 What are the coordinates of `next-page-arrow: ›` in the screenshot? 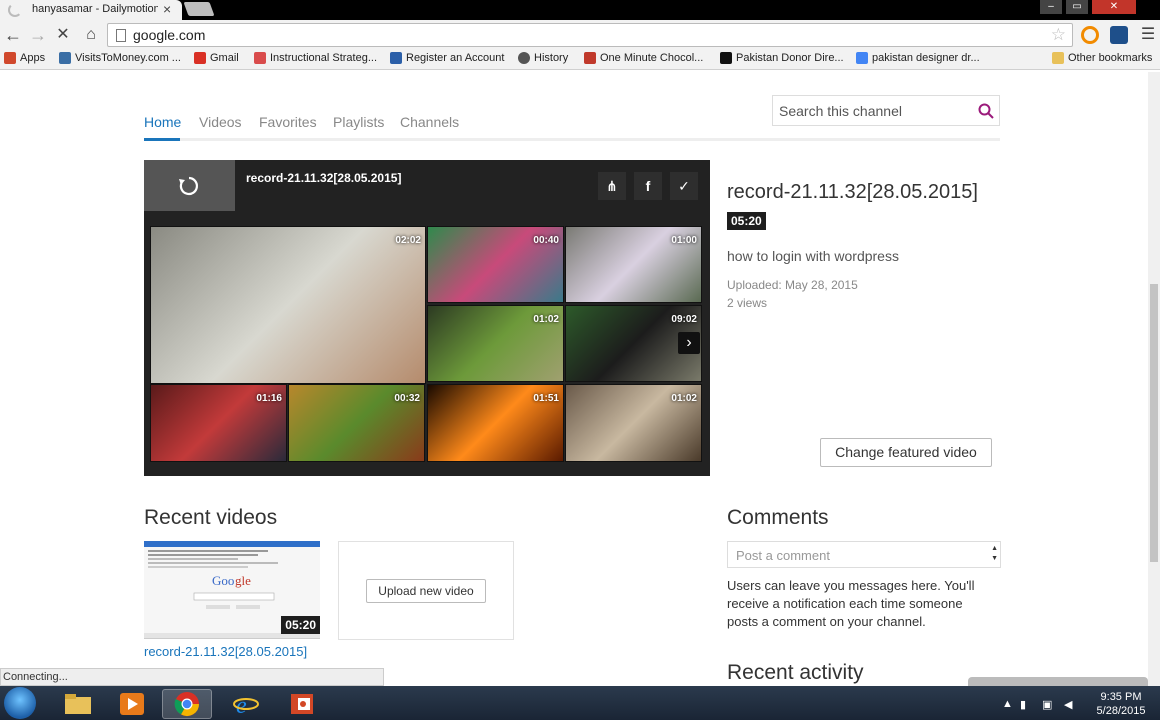 It's located at (689, 343).